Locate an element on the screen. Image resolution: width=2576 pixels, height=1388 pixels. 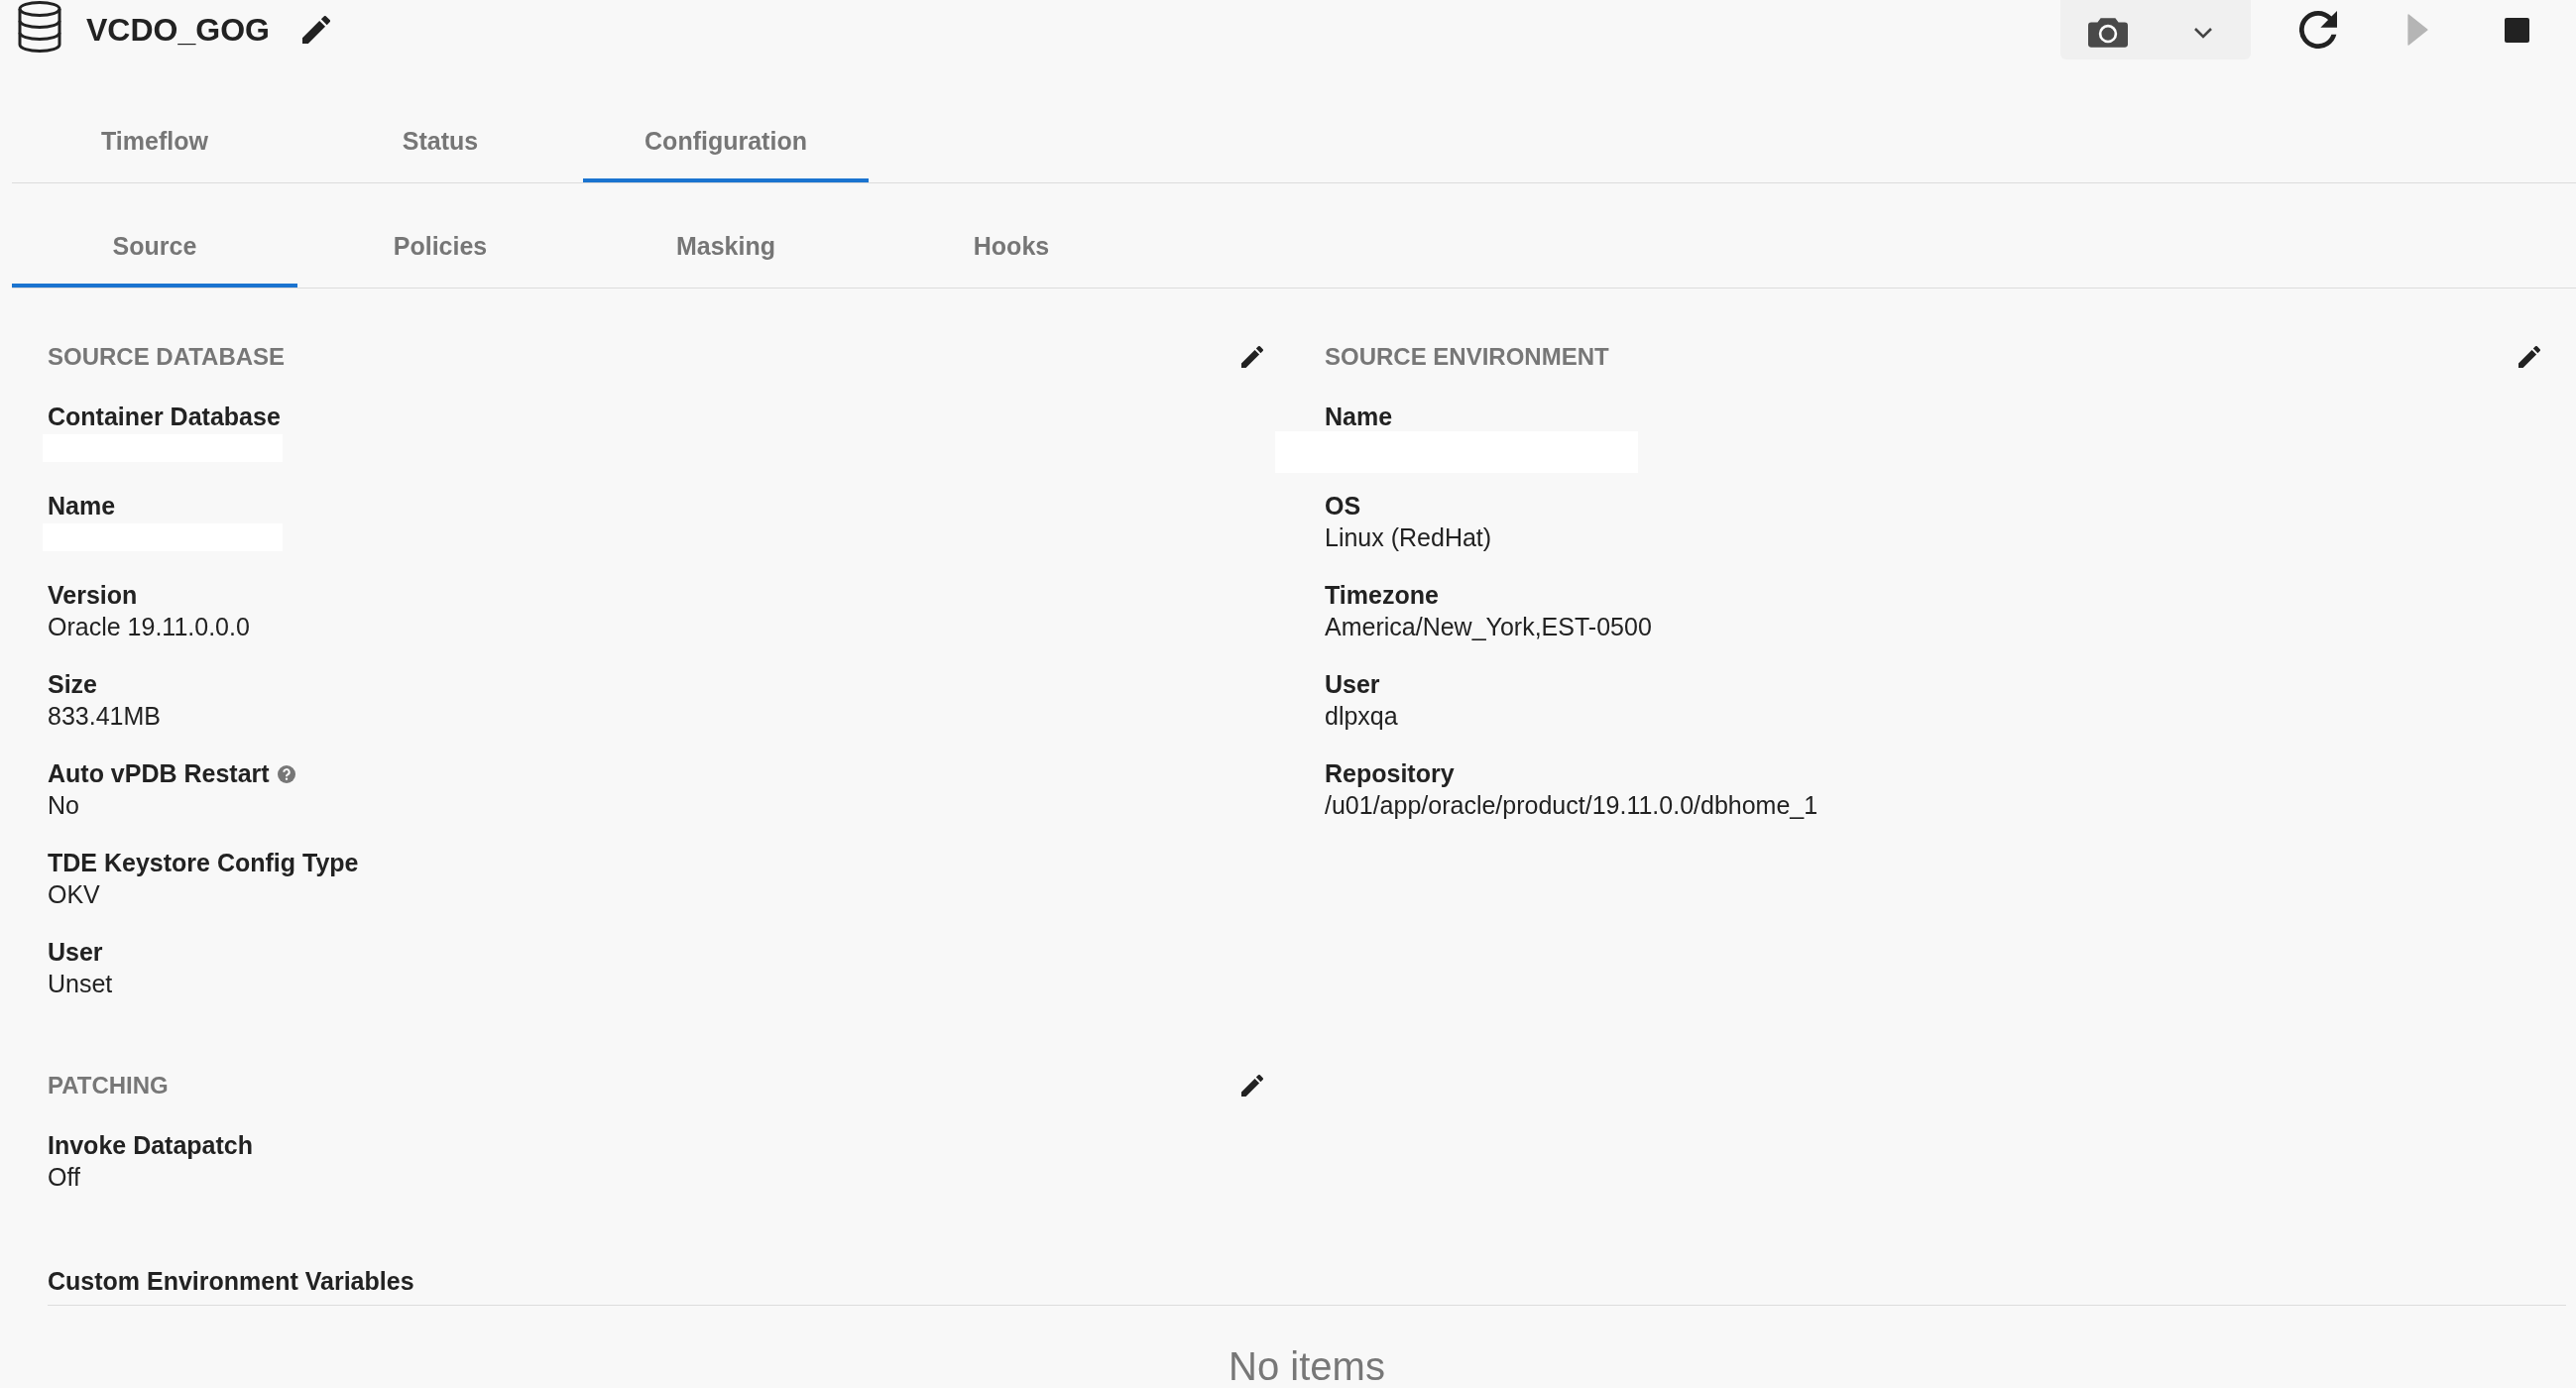
field-value: /u01/app/oracle/product/19.11.0.0/dbhome_1 is located at coordinates (1571, 805).